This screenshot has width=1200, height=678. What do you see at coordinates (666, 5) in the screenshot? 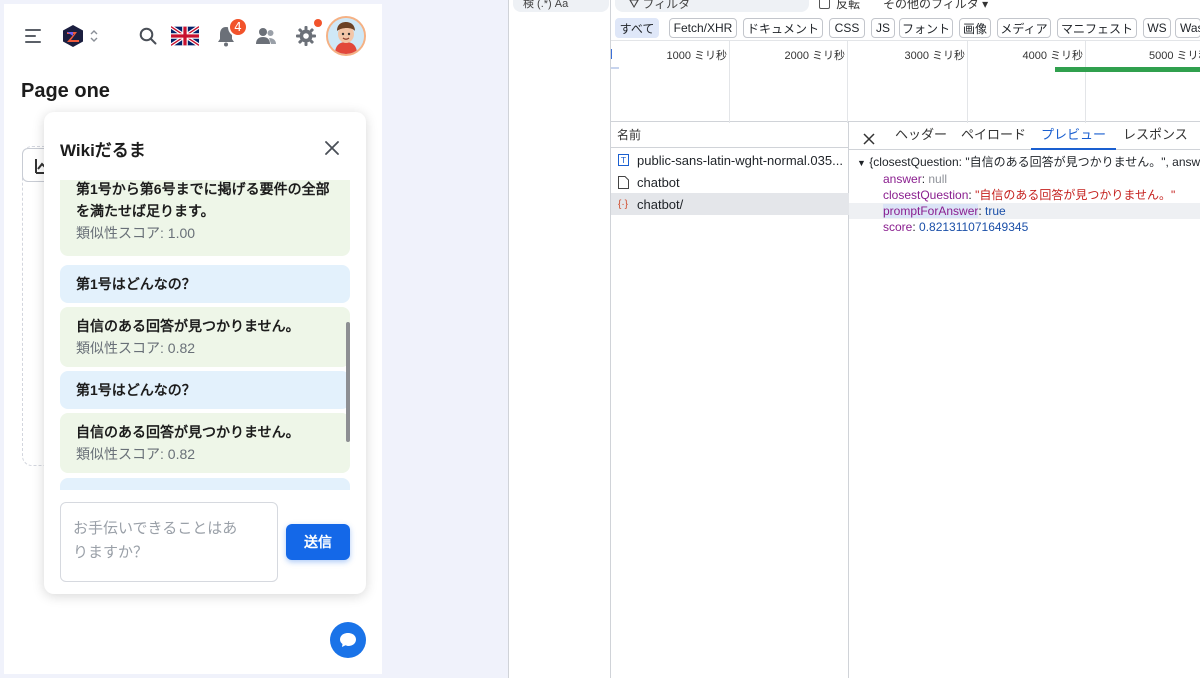
I see `filter-placeholder: フィルタ` at bounding box center [666, 5].